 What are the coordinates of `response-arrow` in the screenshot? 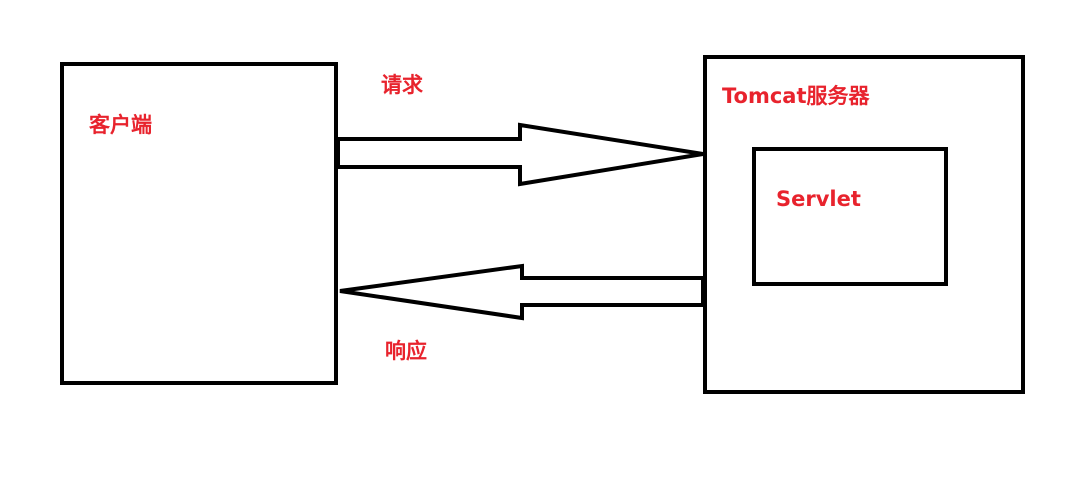 It's located at (522, 292).